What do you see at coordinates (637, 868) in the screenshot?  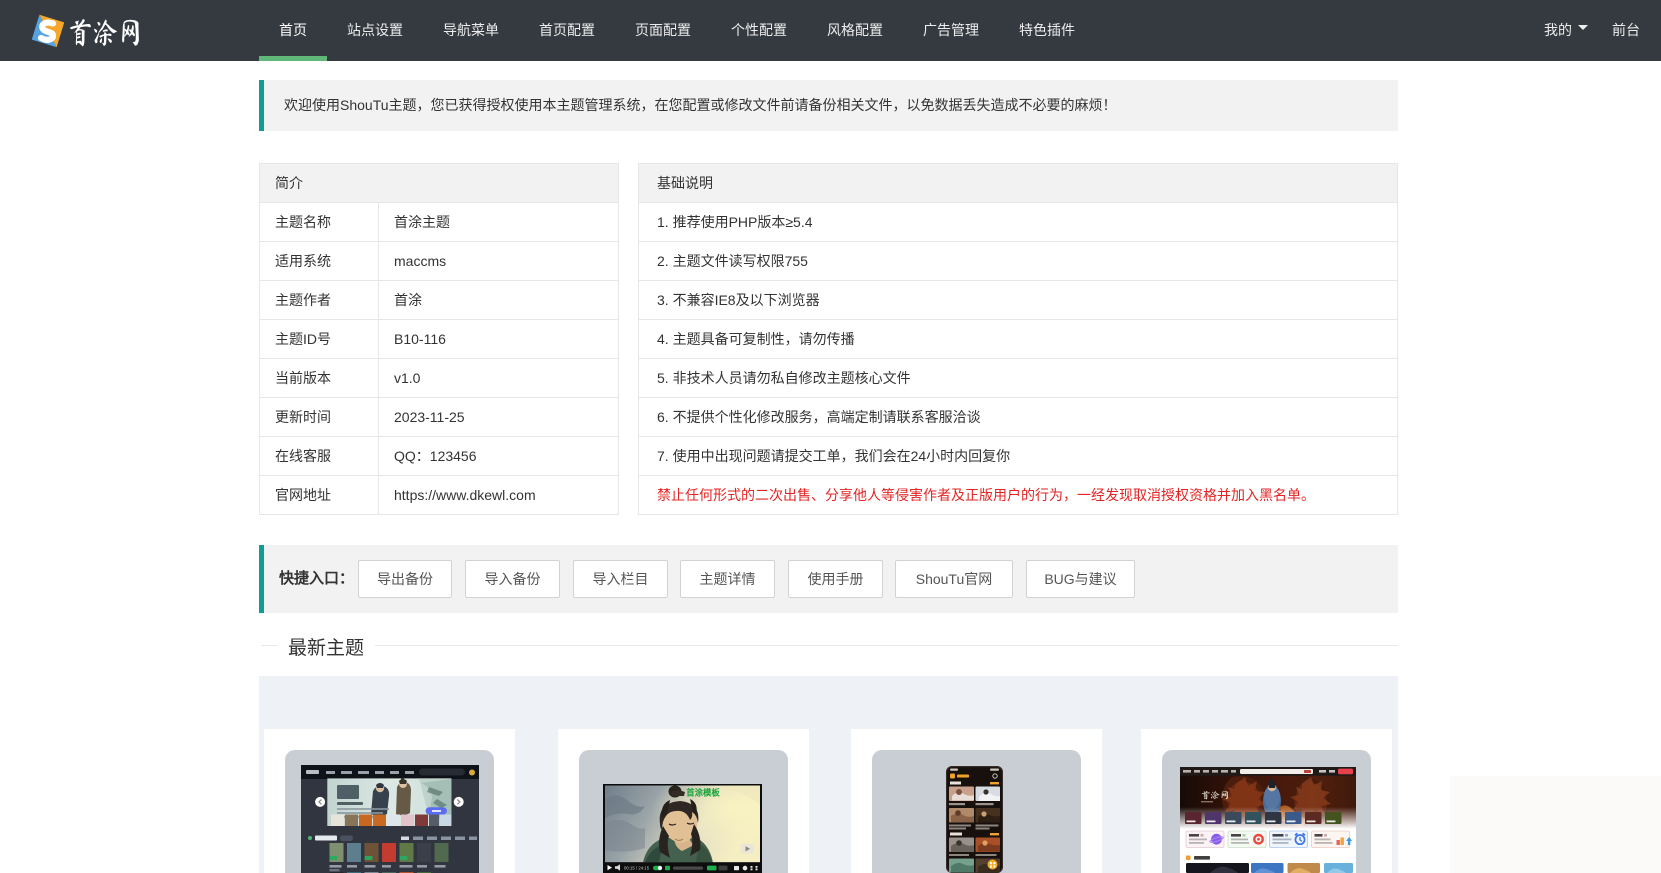 I see `svg-text: 00:15 / 24:15` at bounding box center [637, 868].